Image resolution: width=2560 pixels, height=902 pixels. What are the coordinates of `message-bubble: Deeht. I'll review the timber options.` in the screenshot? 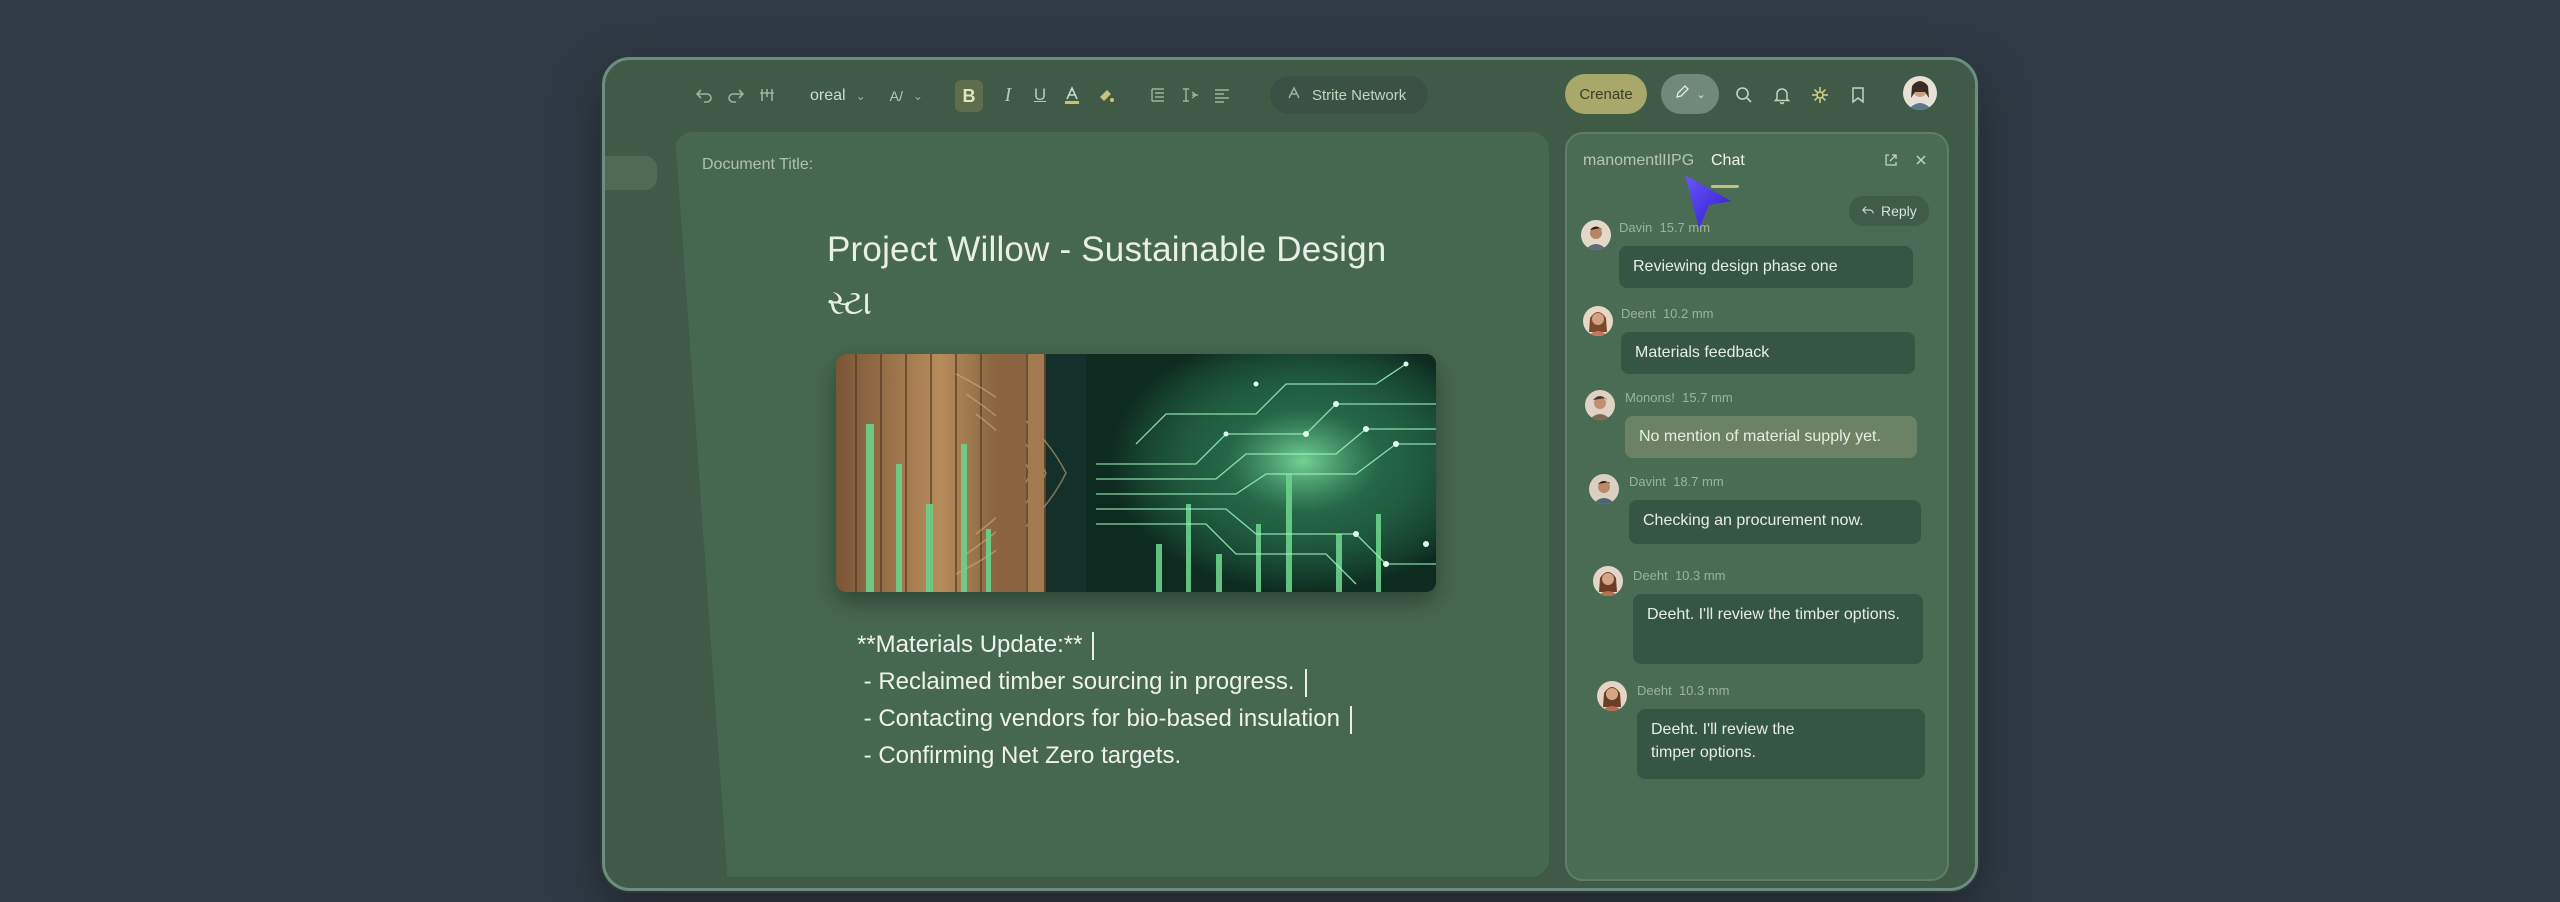 It's located at (1778, 629).